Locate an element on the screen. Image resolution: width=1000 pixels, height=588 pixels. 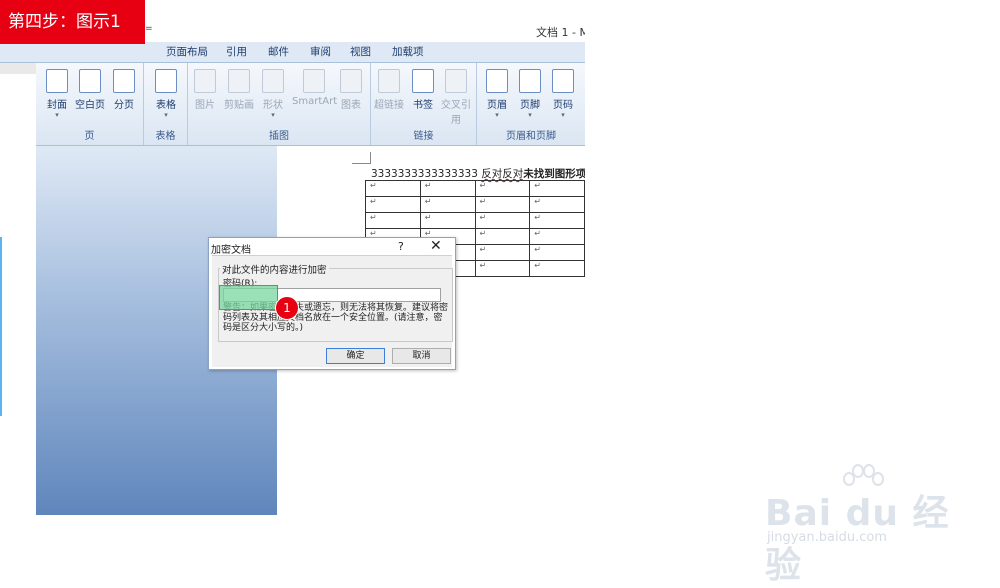
left-edge-indicator is located at coordinates (1, 326).